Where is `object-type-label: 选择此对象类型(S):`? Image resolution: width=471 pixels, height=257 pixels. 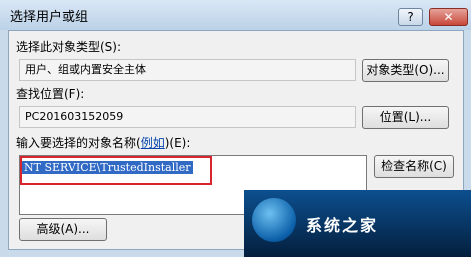 object-type-label: 选择此对象类型(S): is located at coordinates (69, 47).